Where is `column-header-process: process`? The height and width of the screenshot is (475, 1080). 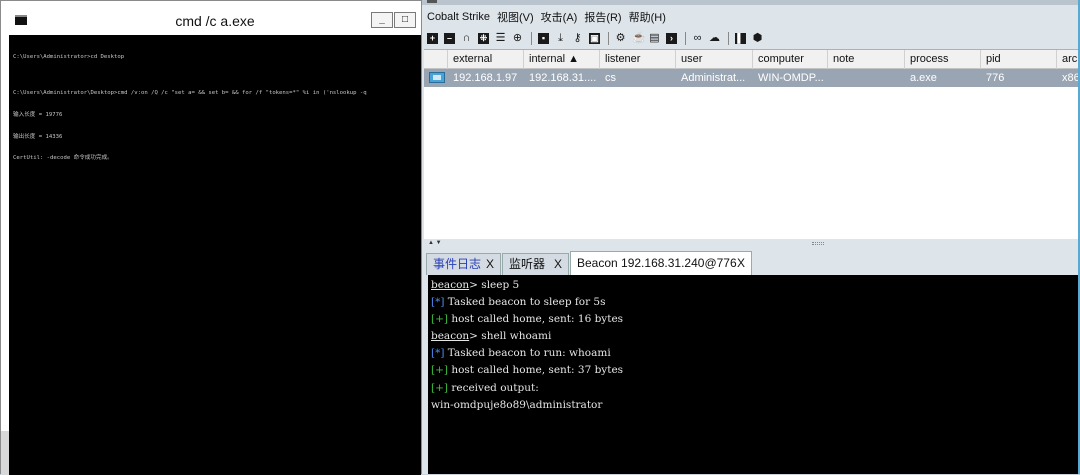
column-header-process: process is located at coordinates (943, 59).